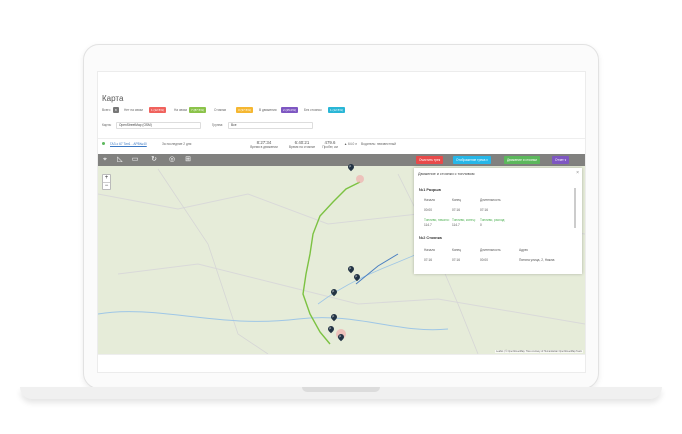  Describe the element at coordinates (188, 160) in the screenshot. I see `grid-icon: ⊞` at that location.